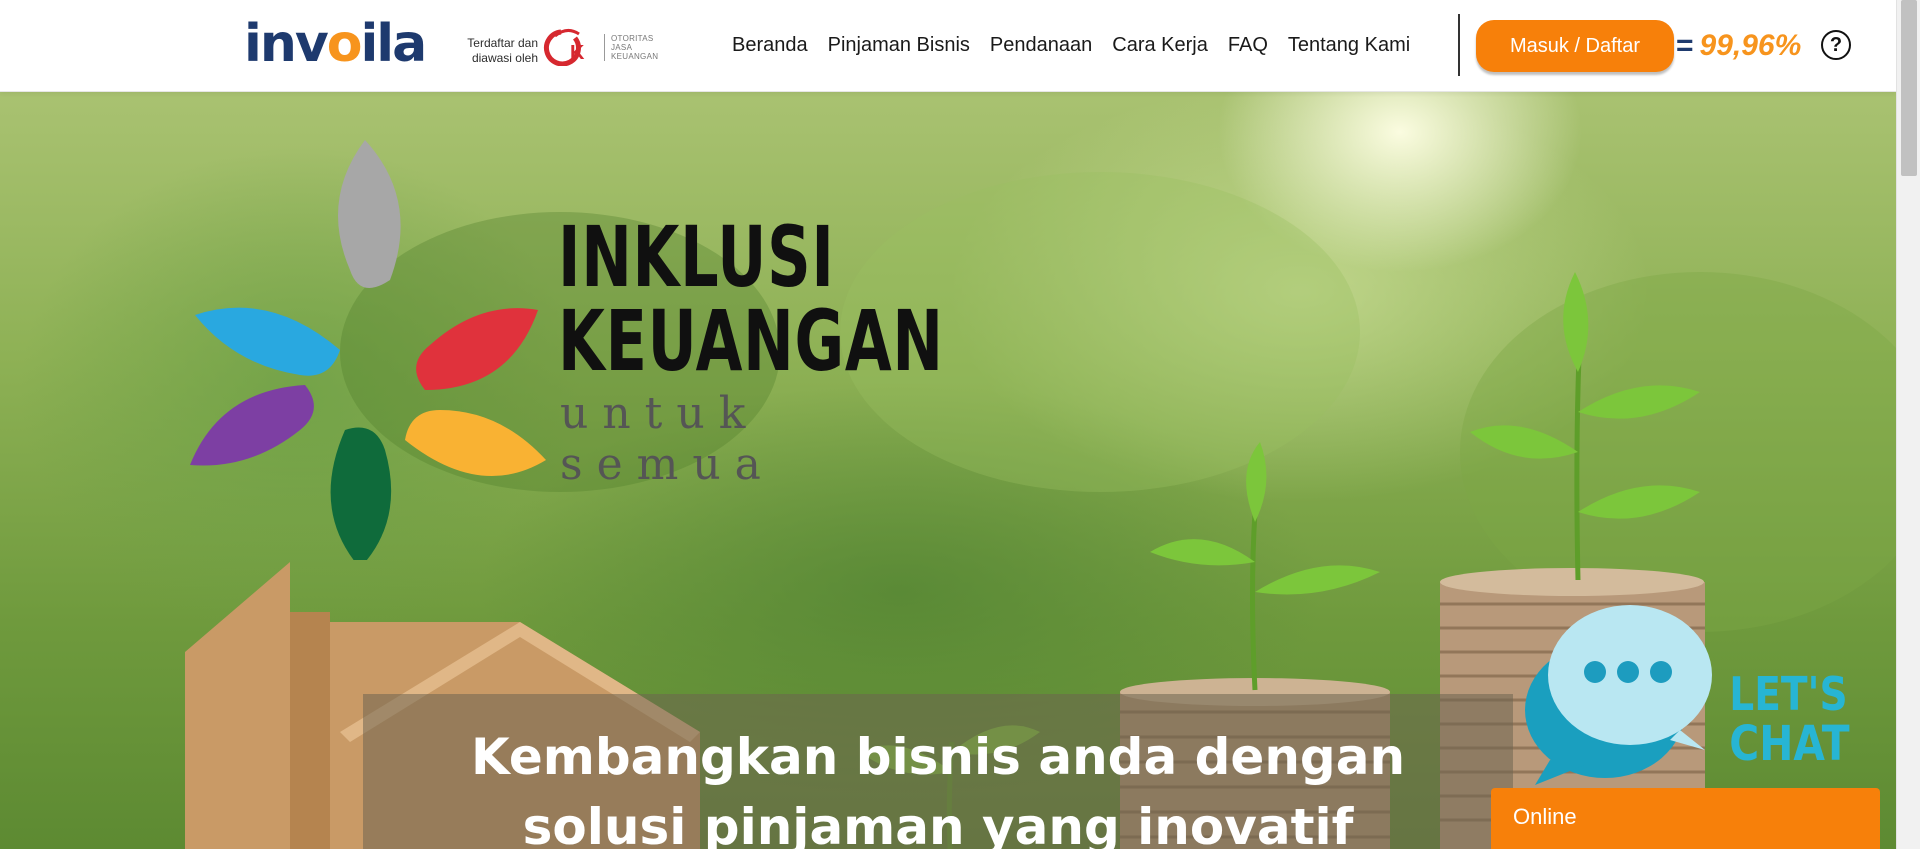 This screenshot has height=849, width=1920. Describe the element at coordinates (577, 53) in the screenshot. I see `svg-text: K` at that location.